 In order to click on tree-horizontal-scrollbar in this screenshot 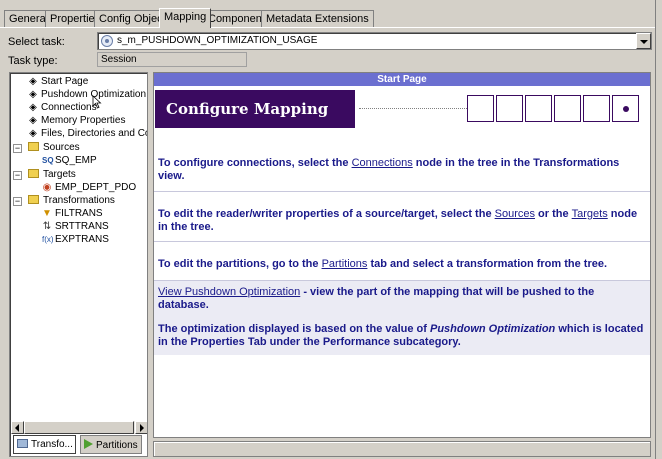, I will do `click(79, 427)`.